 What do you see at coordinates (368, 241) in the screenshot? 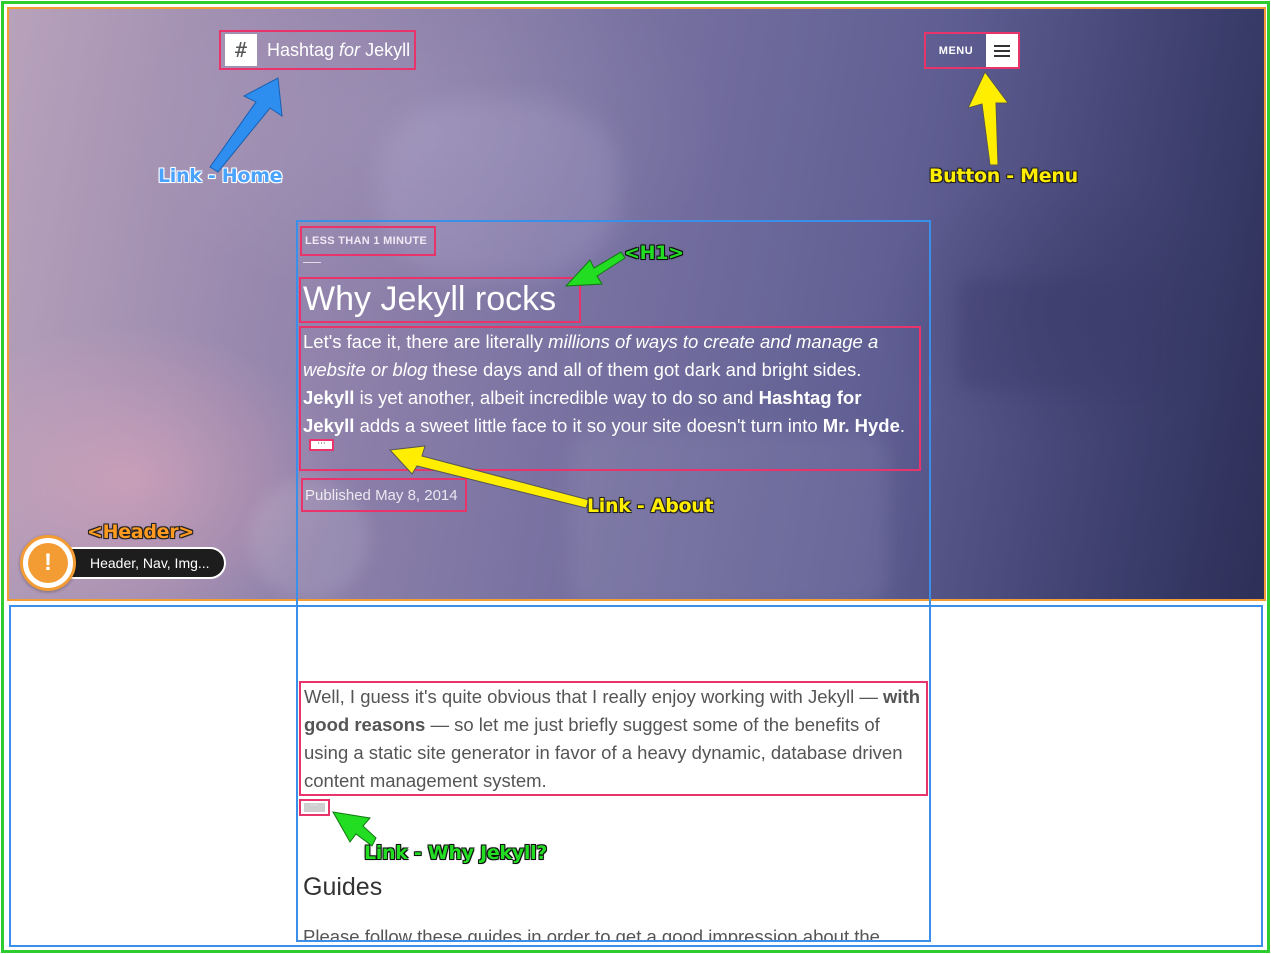
I see `reading-time: LESS THAN 1 MINUTE` at bounding box center [368, 241].